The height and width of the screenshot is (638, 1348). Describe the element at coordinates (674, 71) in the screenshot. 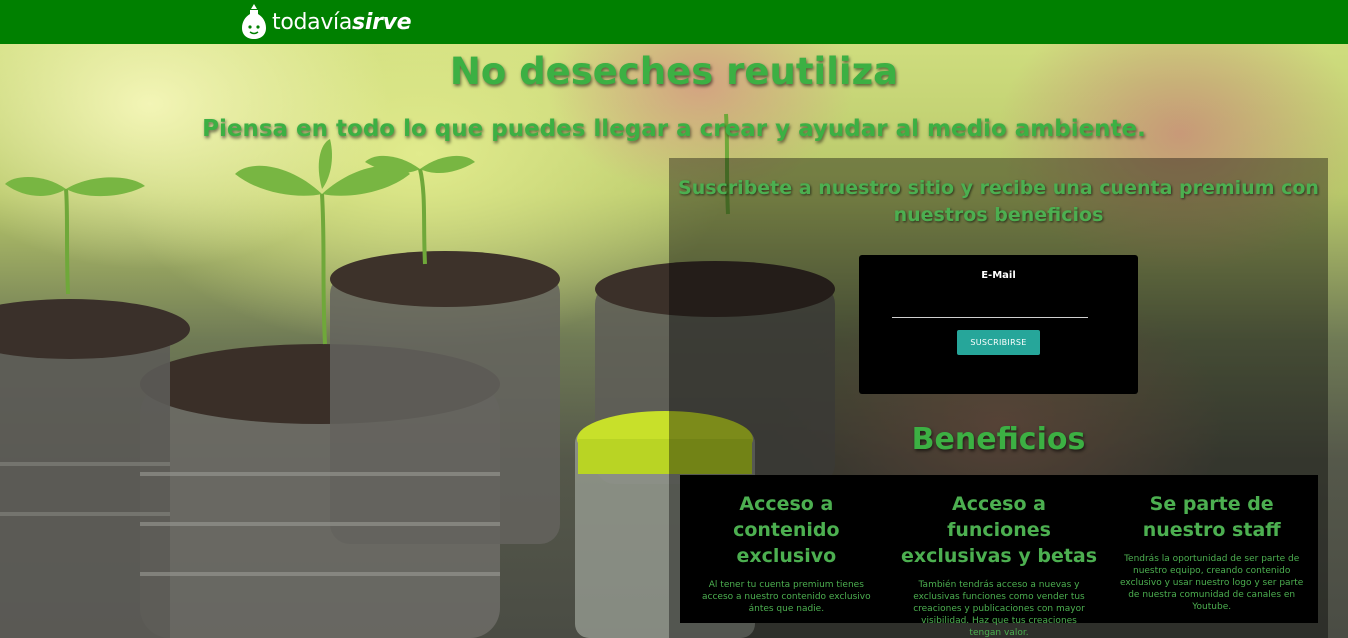

I see `hero-title: No deseches reutiliza` at that location.